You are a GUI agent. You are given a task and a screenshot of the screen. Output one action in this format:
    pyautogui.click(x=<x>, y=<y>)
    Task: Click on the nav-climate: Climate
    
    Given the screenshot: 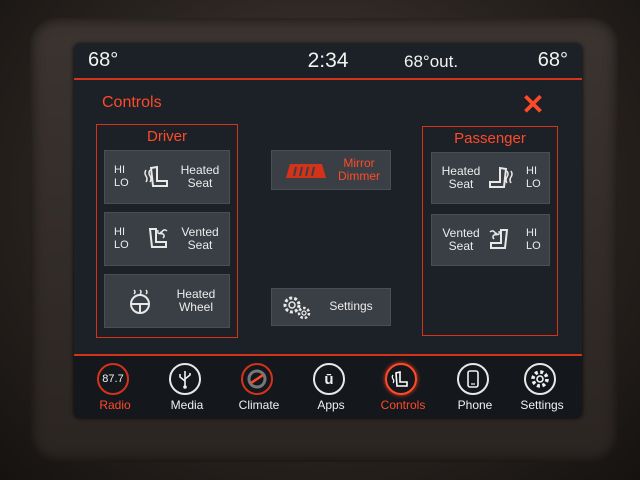 What is the action you would take?
    pyautogui.click(x=259, y=389)
    